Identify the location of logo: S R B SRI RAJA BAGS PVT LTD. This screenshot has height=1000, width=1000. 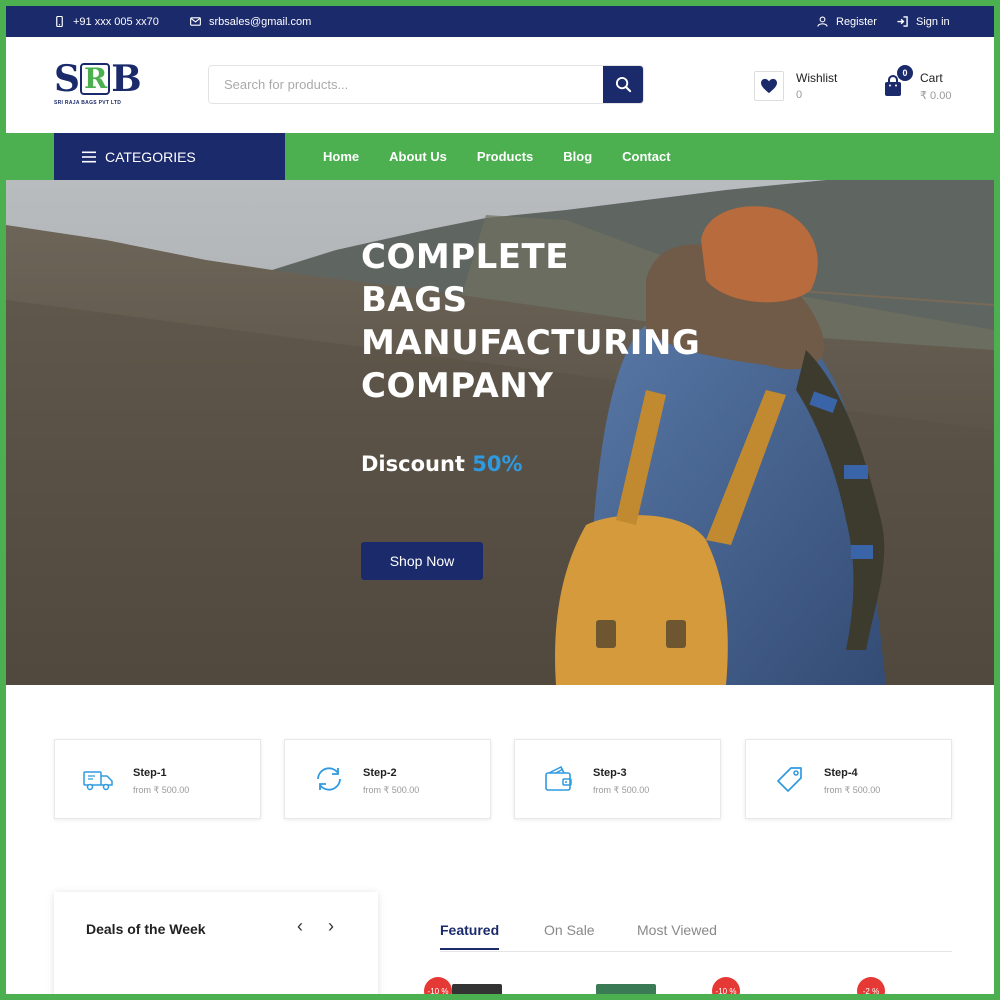
(98, 86).